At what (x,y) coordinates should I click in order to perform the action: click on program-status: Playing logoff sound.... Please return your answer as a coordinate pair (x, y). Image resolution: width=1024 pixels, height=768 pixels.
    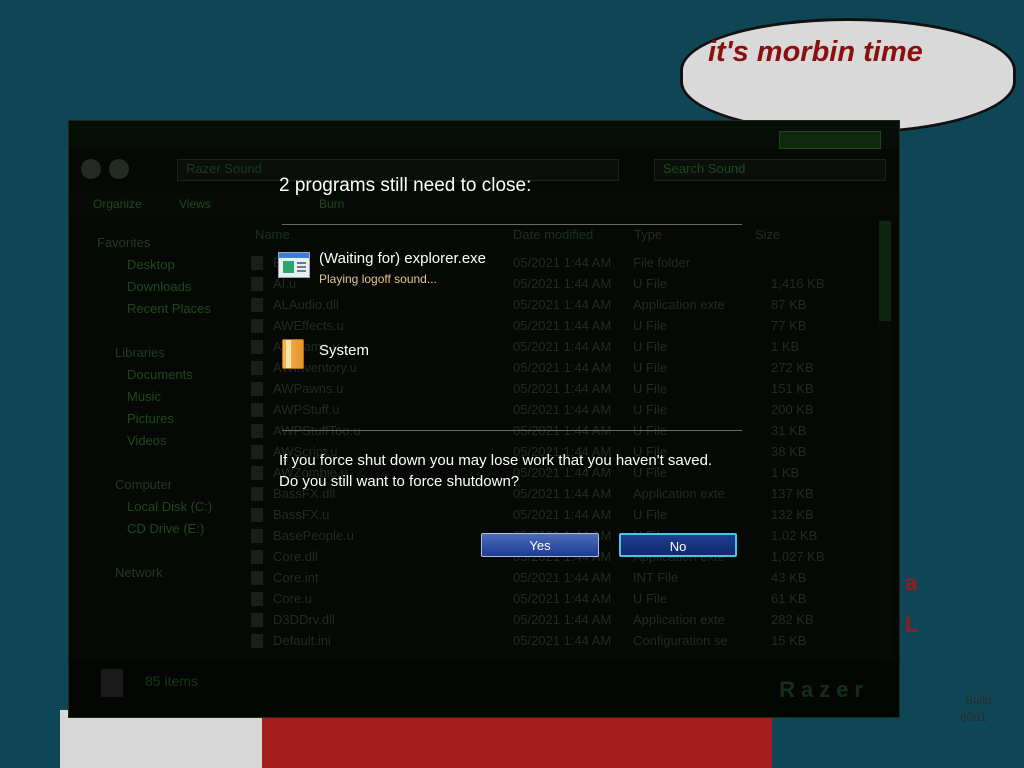
    Looking at the image, I should click on (378, 279).